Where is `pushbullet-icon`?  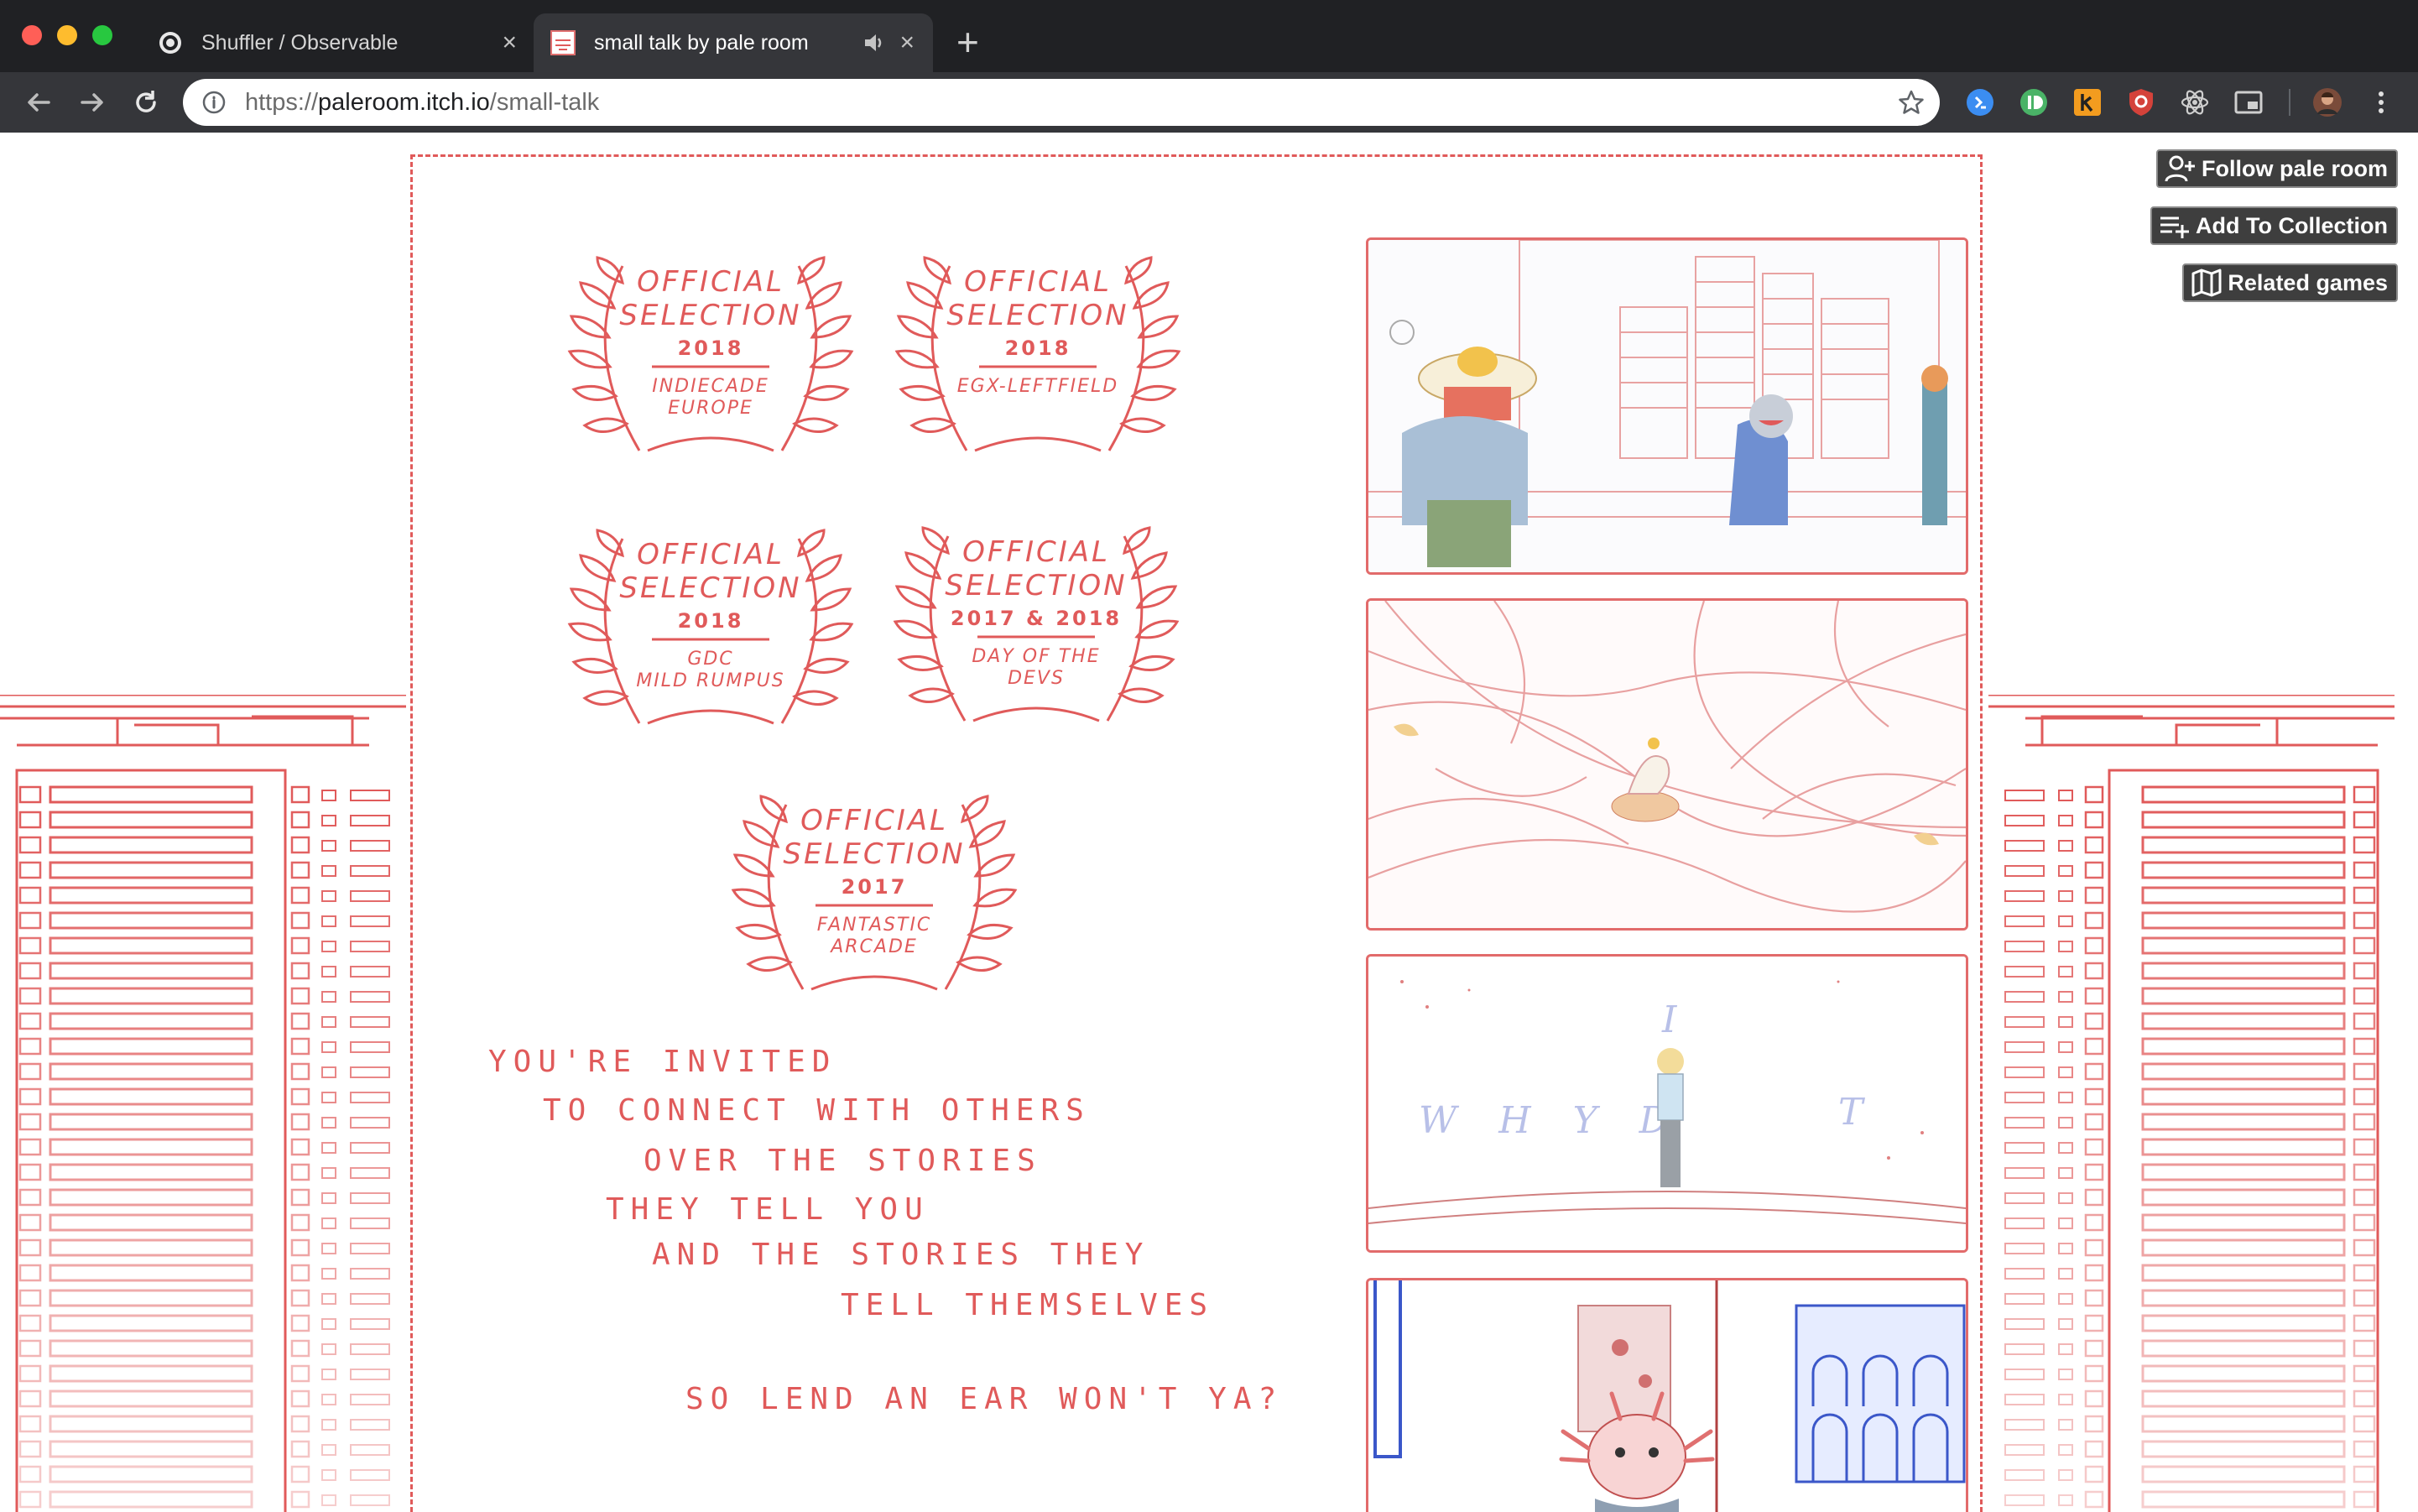
pushbullet-icon is located at coordinates (2034, 102).